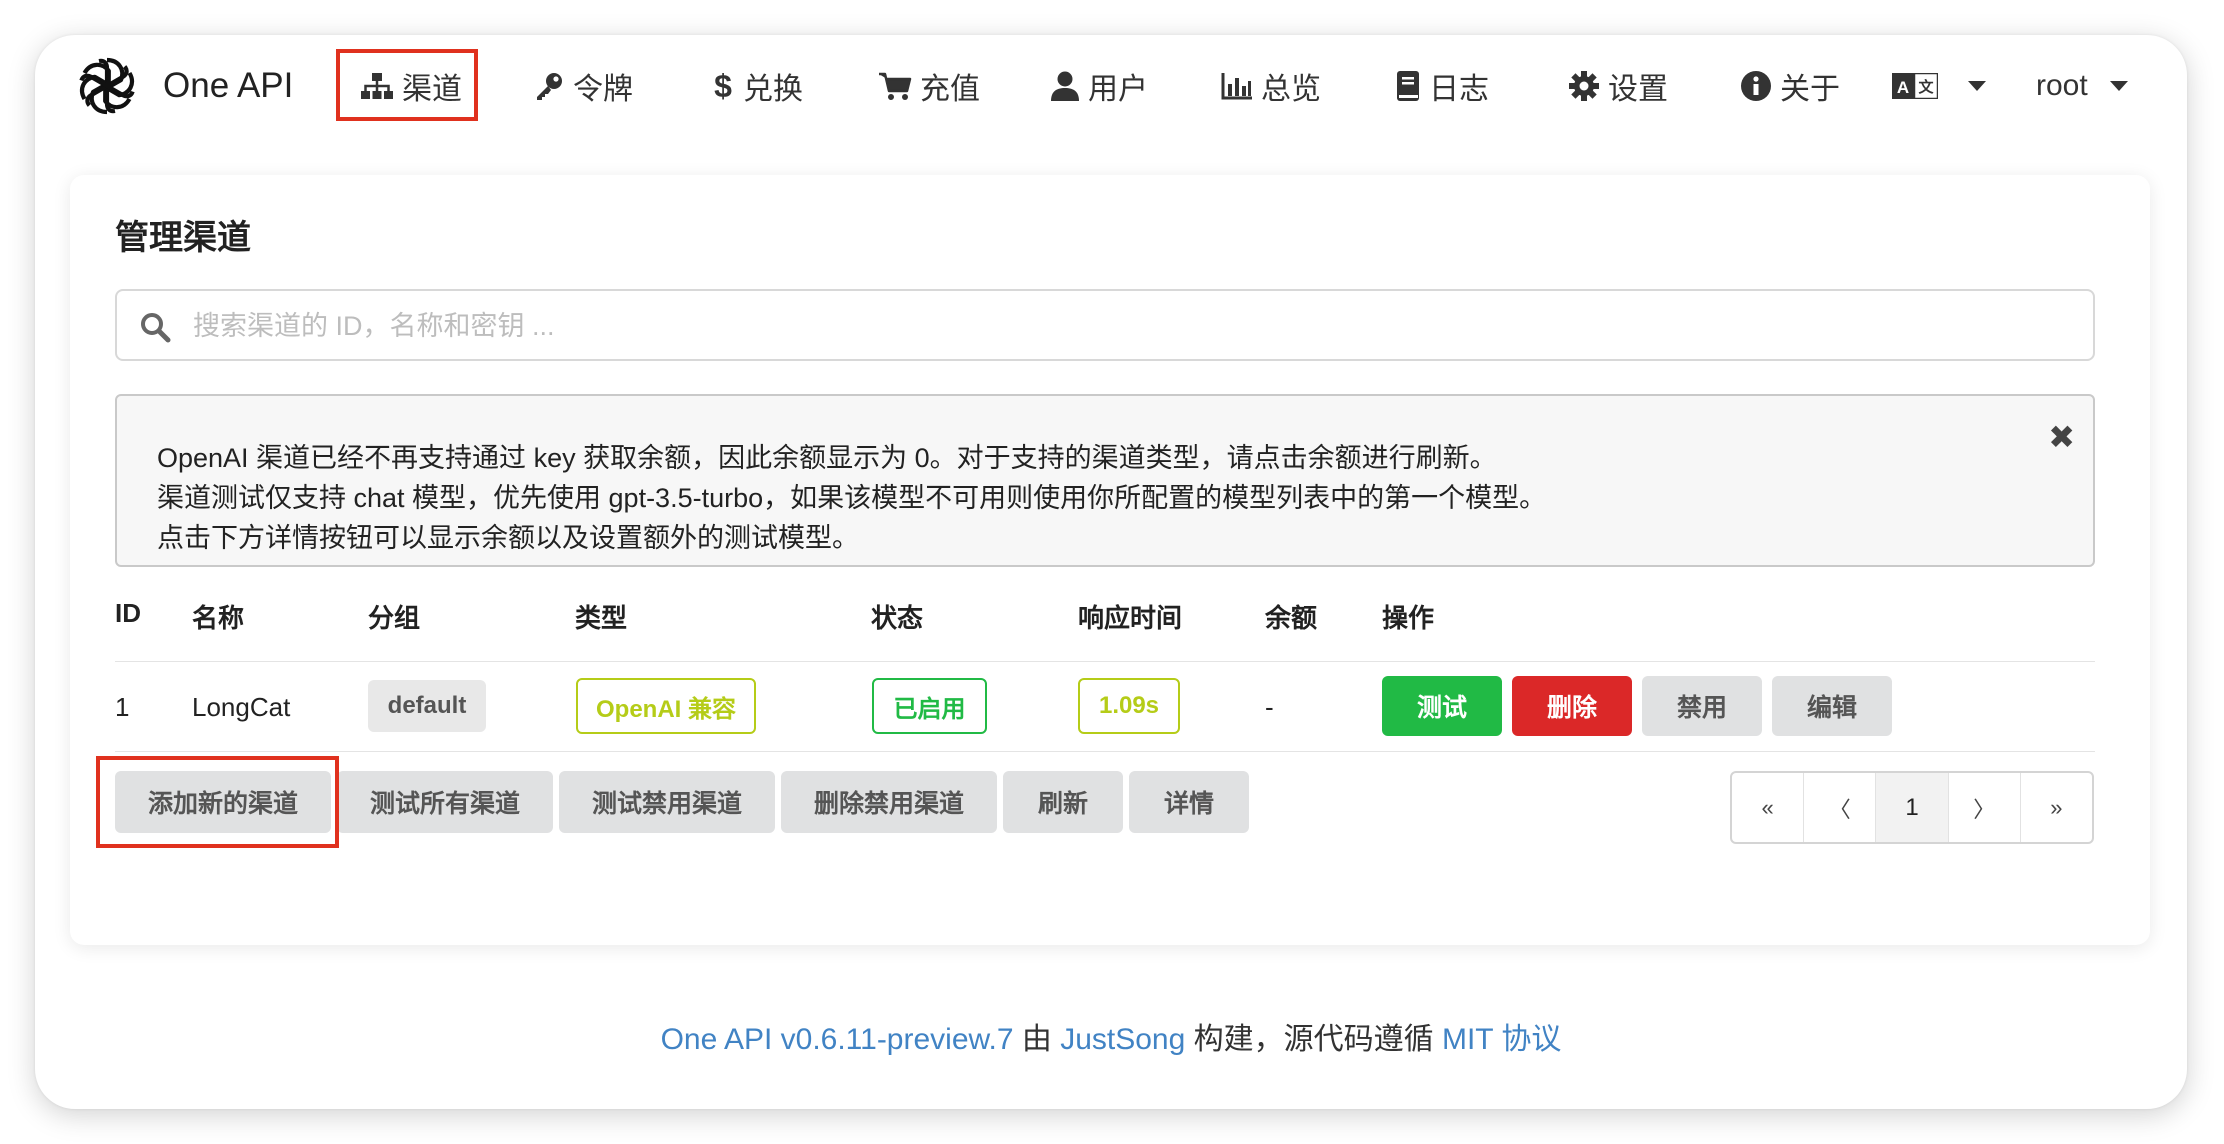 This screenshot has width=2224, height=1144. I want to click on info-icon, so click(1756, 86).